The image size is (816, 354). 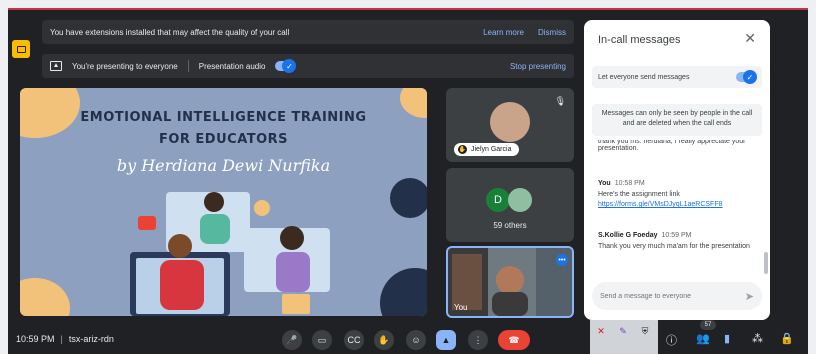 I want to click on send-messages-toggle: ✓, so click(x=746, y=77).